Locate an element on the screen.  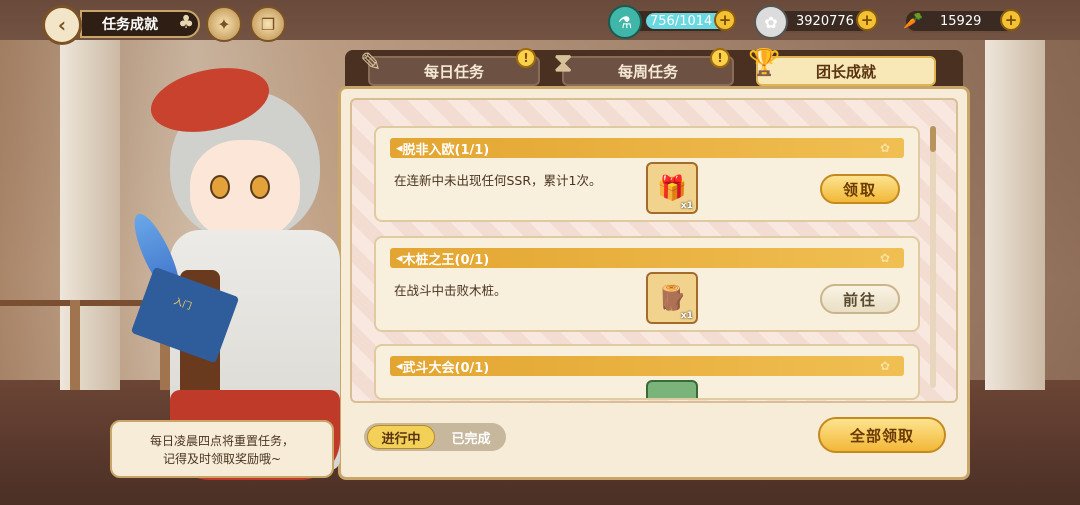
achievement-title: ◂ 脱非入欧(1/1) ✿ is located at coordinates (647, 148).